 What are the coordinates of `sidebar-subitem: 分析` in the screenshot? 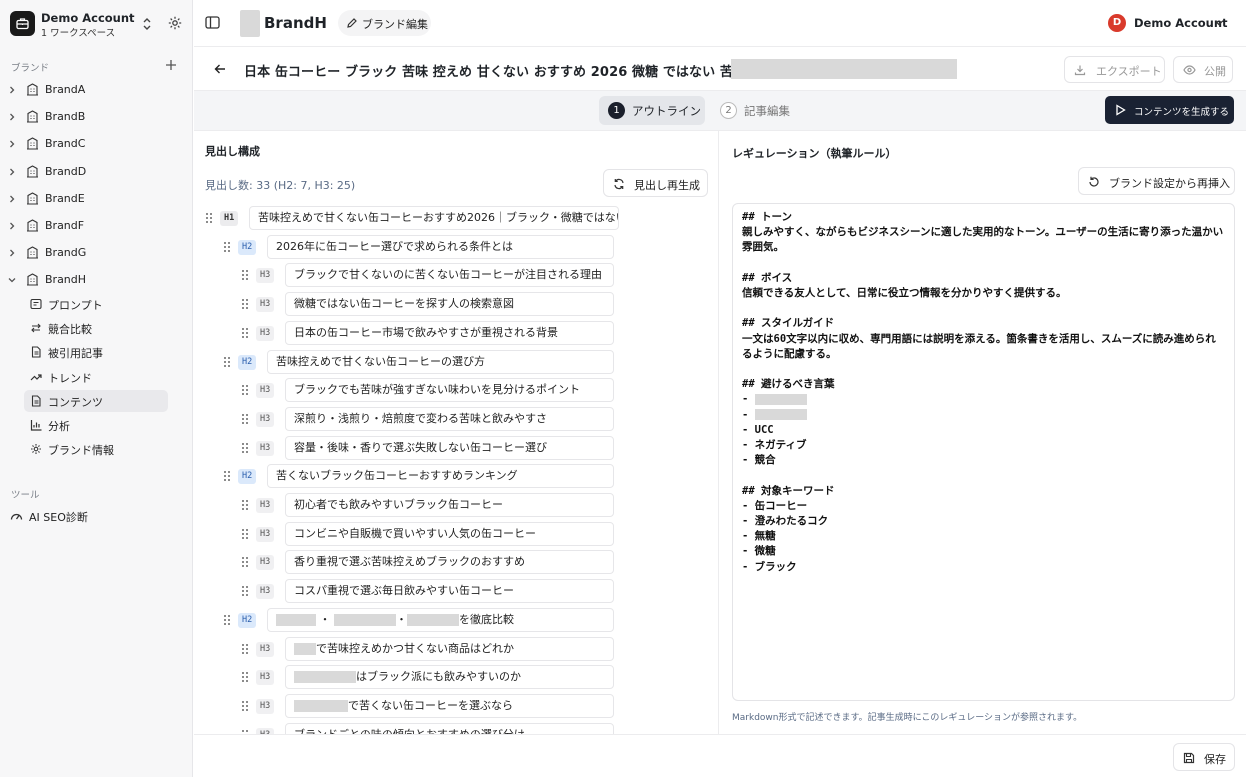 It's located at (96, 425).